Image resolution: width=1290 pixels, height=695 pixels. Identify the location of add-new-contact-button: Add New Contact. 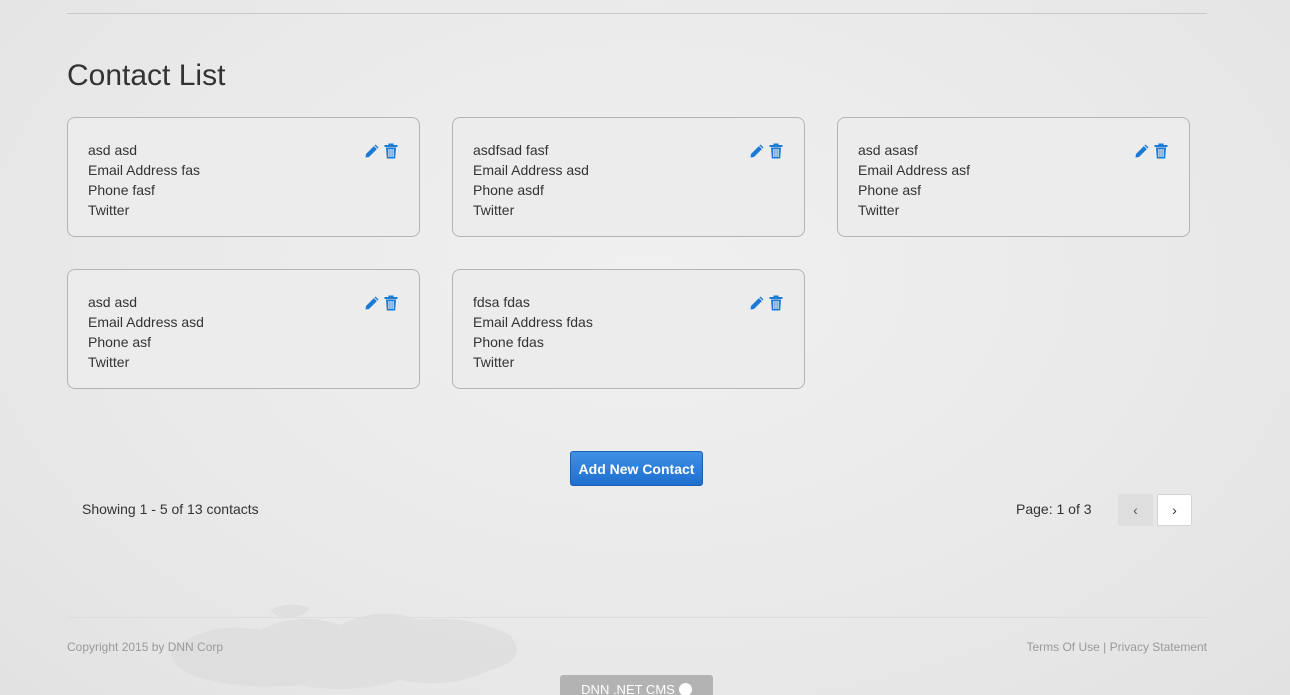
(636, 468).